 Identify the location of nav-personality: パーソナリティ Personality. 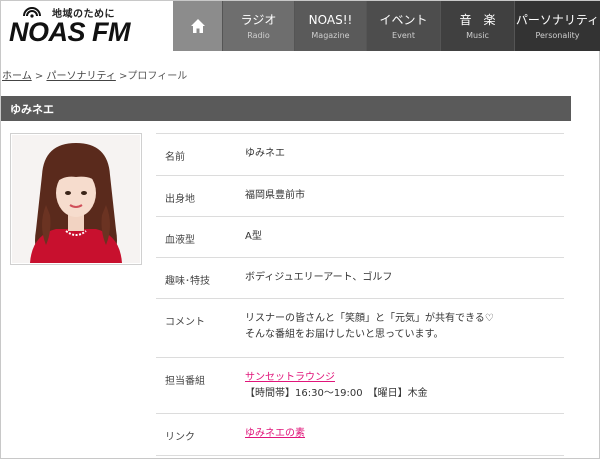
(557, 26).